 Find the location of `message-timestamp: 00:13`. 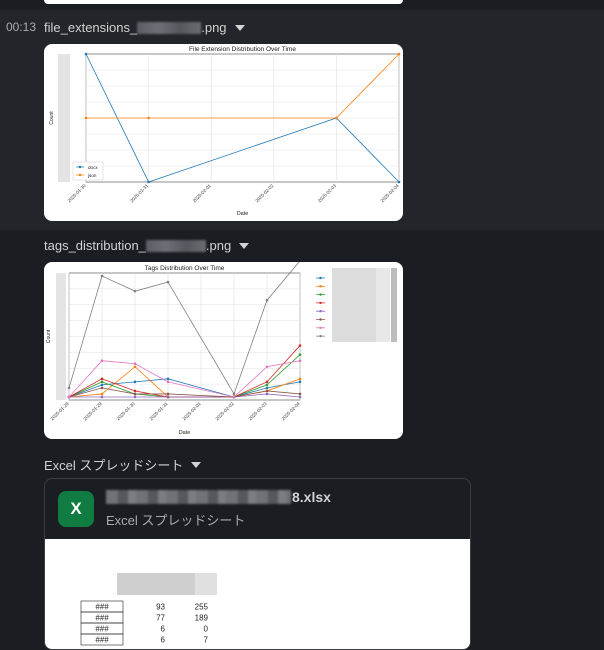

message-timestamp: 00:13 is located at coordinates (21, 27).